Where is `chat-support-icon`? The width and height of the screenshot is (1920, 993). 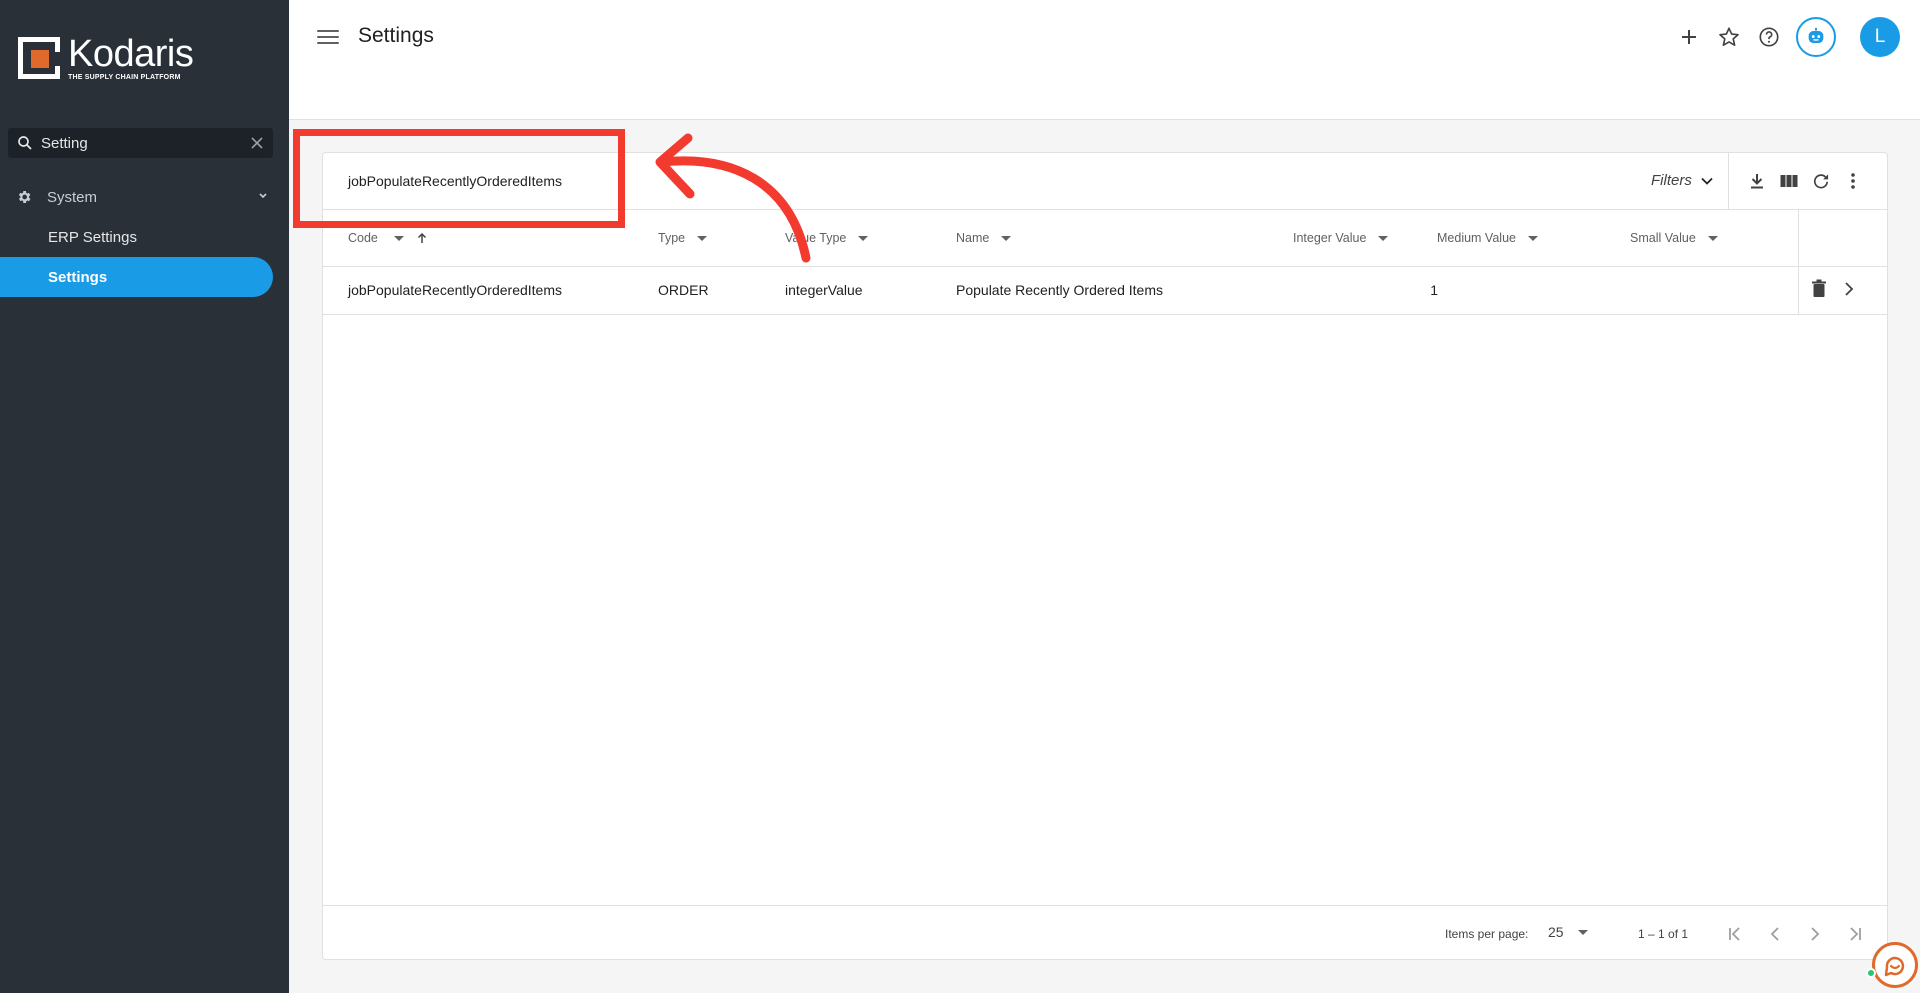
chat-support-icon is located at coordinates (1895, 965).